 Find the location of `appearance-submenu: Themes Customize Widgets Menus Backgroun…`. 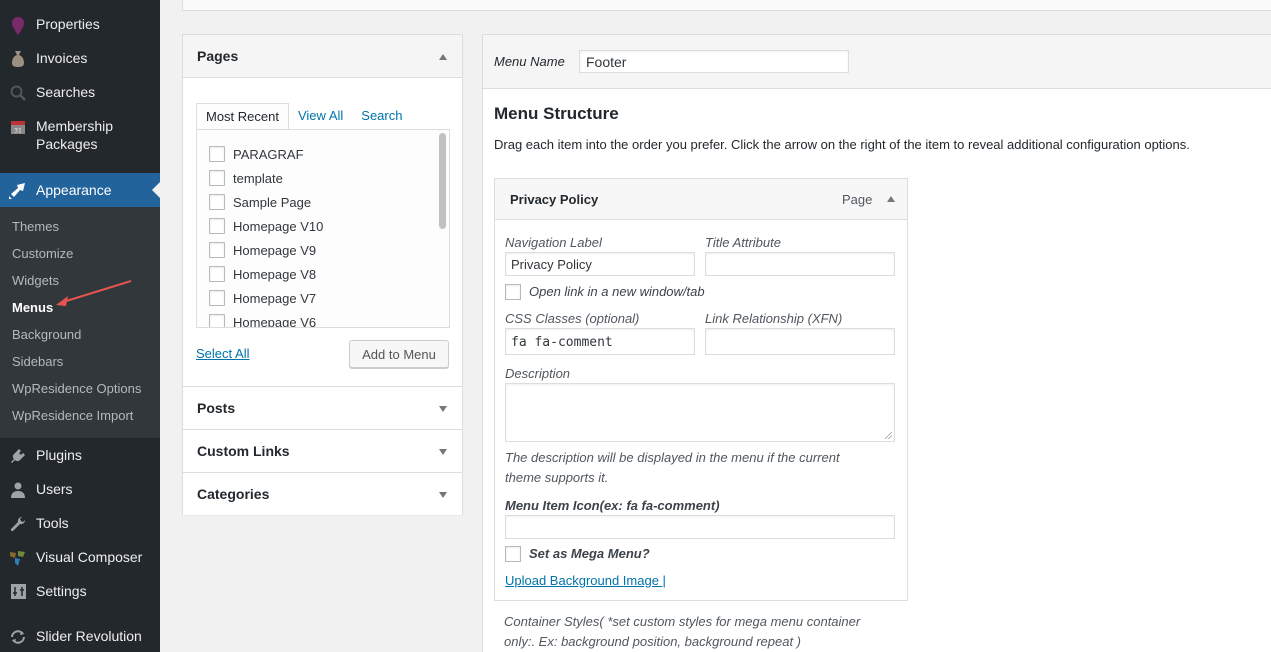

appearance-submenu: Themes Customize Widgets Menus Backgroun… is located at coordinates (80, 322).